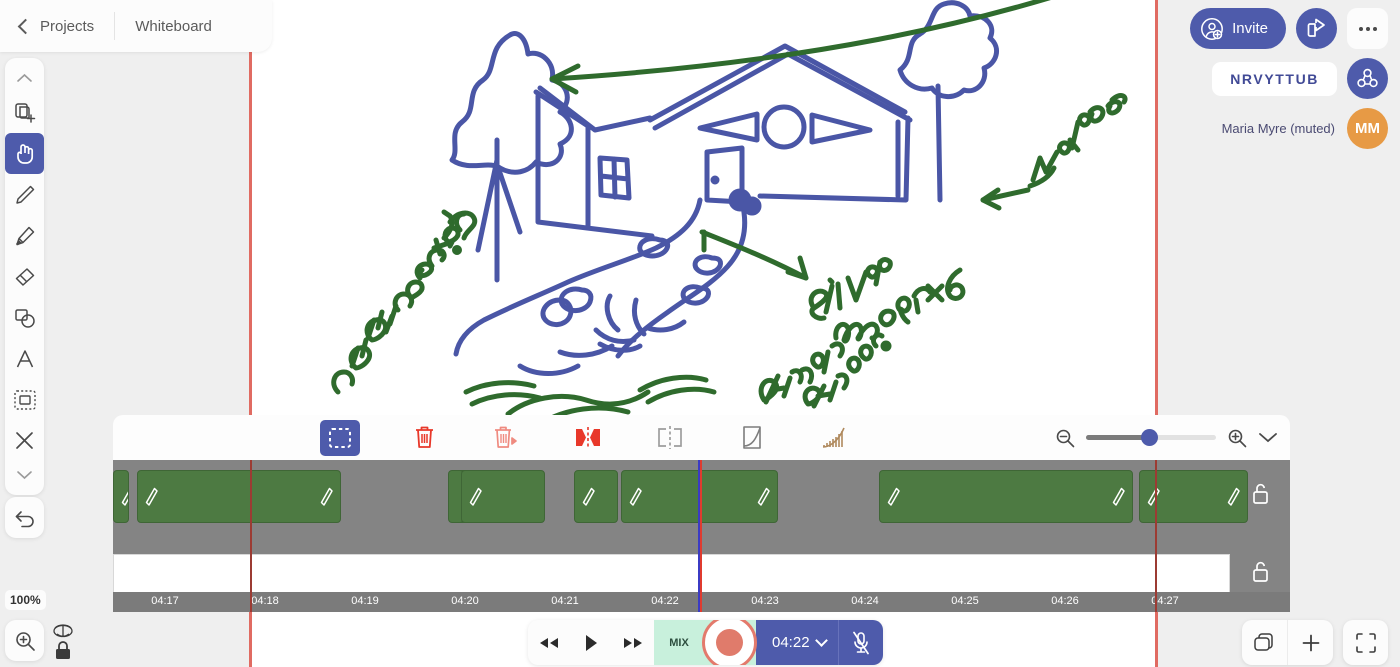 The width and height of the screenshot is (1400, 667). Describe the element at coordinates (860, 642) in the screenshot. I see `mic-mute-button` at that location.